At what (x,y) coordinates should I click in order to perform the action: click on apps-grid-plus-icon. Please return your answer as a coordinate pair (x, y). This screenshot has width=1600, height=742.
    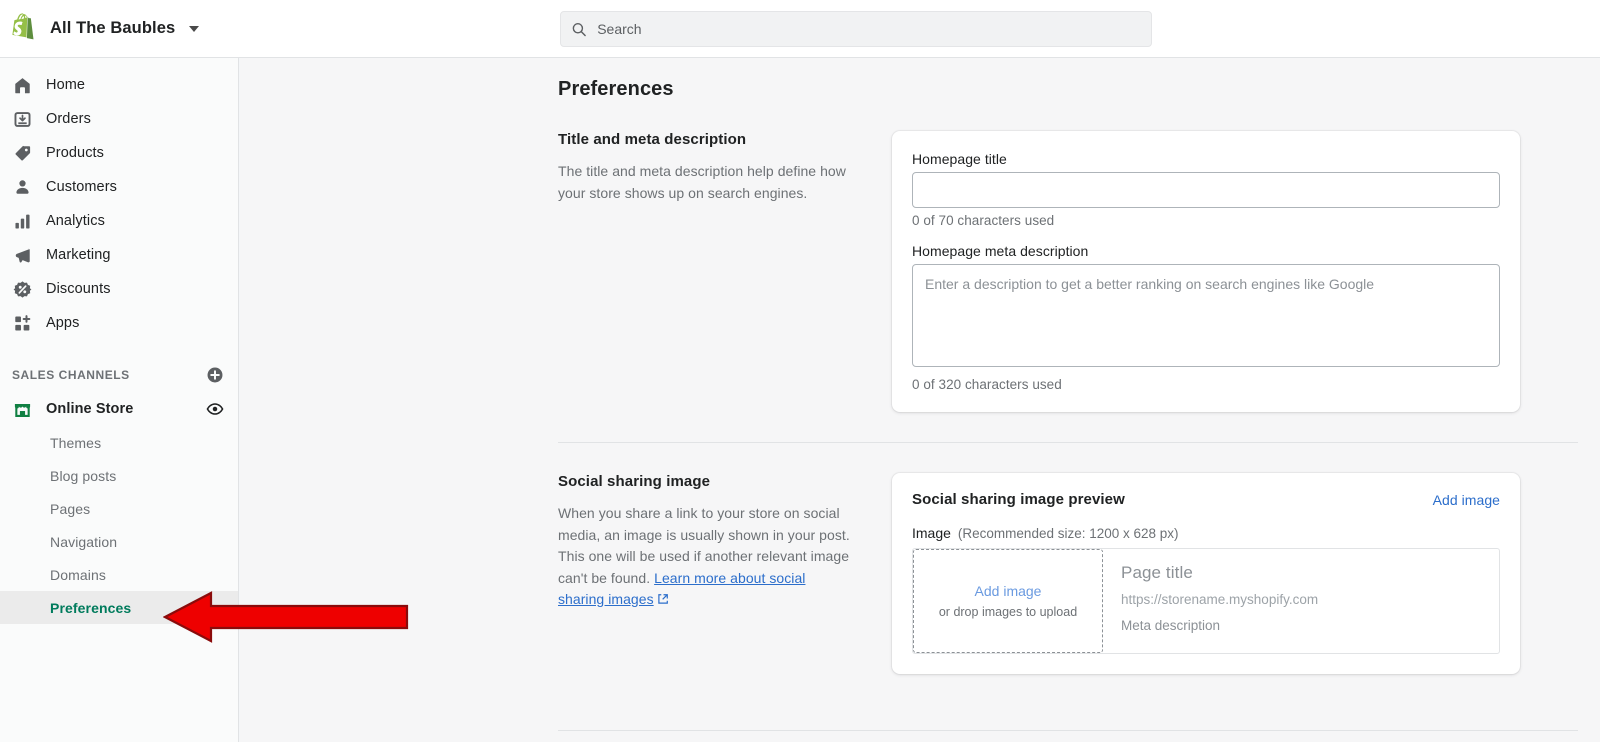
    Looking at the image, I should click on (22, 323).